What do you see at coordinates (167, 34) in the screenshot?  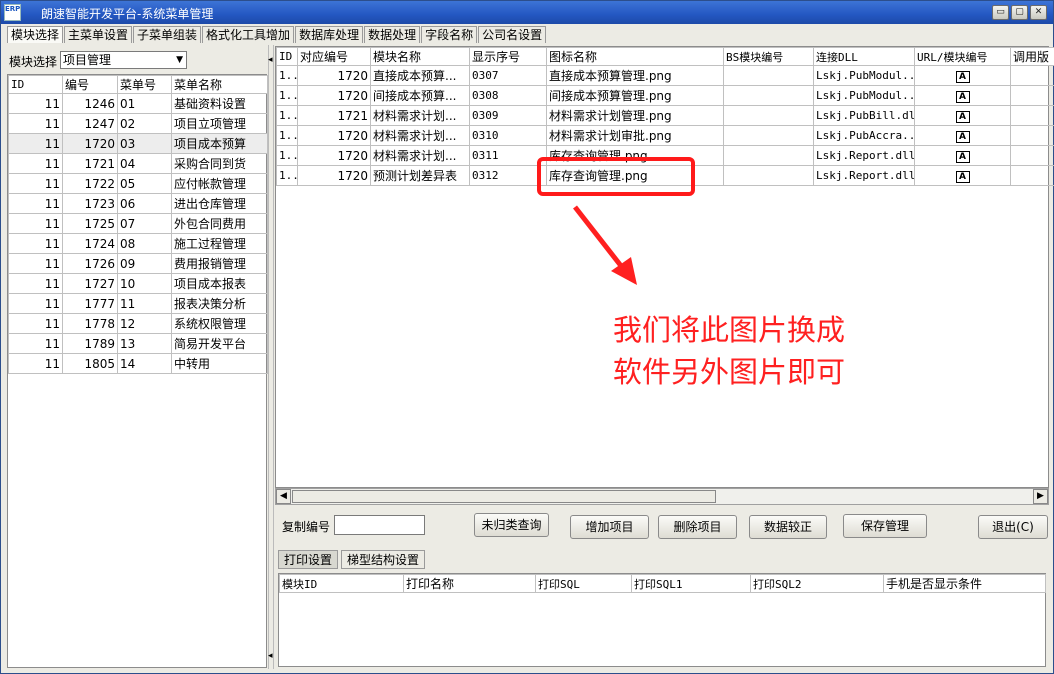 I see `tab-submenu: 子菜单组装` at bounding box center [167, 34].